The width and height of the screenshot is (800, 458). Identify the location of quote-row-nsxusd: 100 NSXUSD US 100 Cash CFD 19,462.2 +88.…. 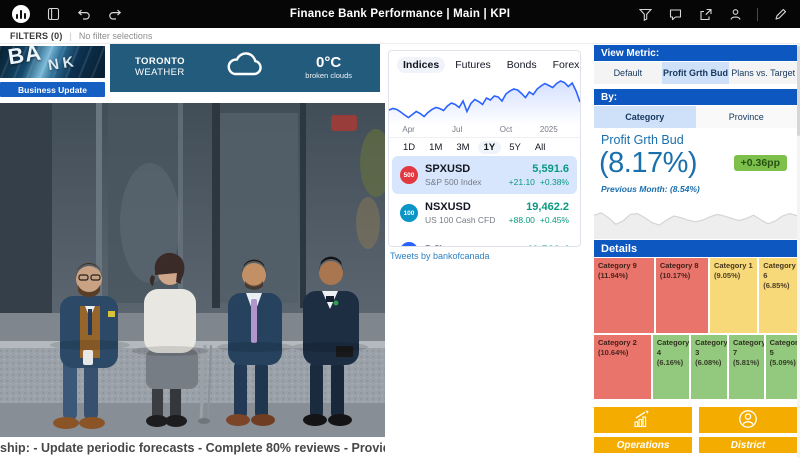
(484, 213).